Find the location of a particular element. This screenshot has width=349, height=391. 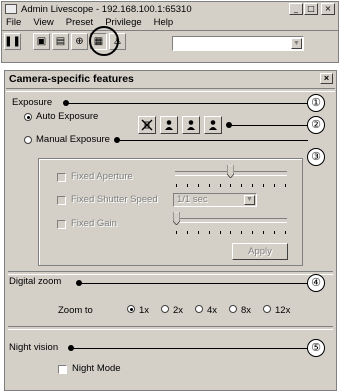

zoom-icon: ⊕ is located at coordinates (79, 41).